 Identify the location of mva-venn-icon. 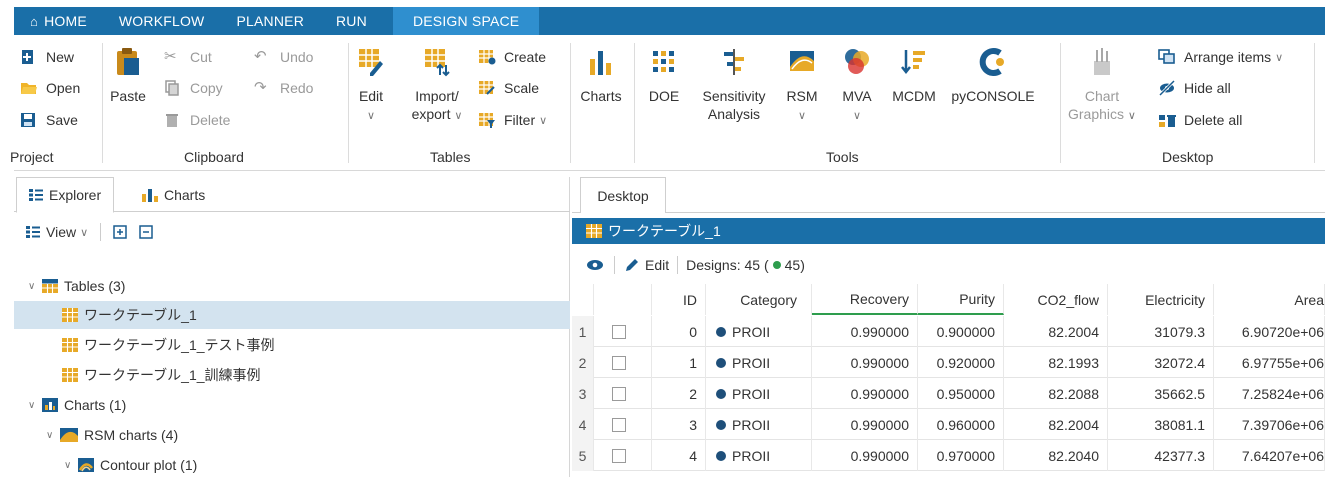
(857, 64).